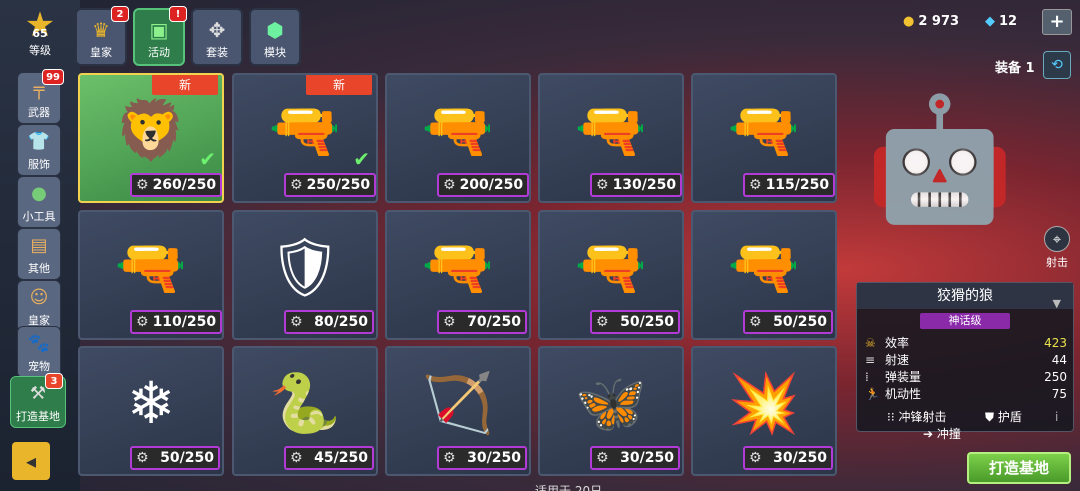  I want to click on forge-button: 打造基地, so click(1019, 468).